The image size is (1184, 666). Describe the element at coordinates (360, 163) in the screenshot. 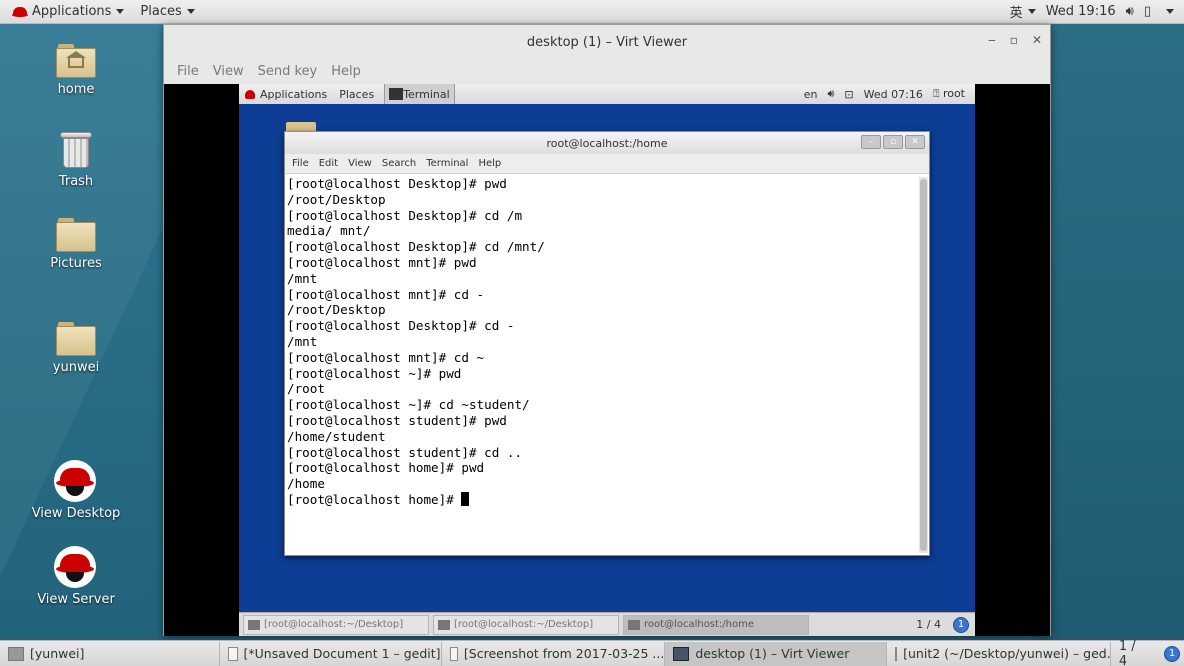

I see `terminal-menu-view: View` at that location.